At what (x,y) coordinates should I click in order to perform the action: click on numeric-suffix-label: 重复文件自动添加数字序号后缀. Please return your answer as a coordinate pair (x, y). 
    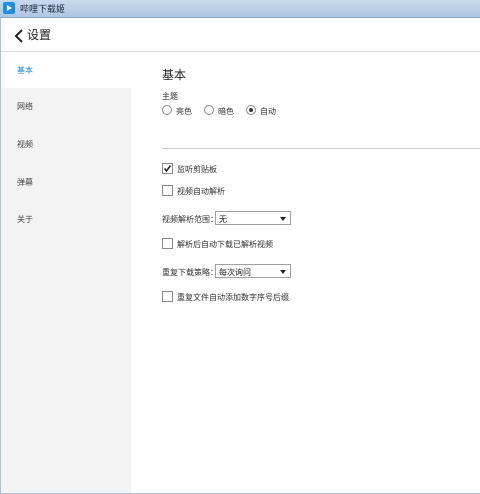
    Looking at the image, I should click on (233, 297).